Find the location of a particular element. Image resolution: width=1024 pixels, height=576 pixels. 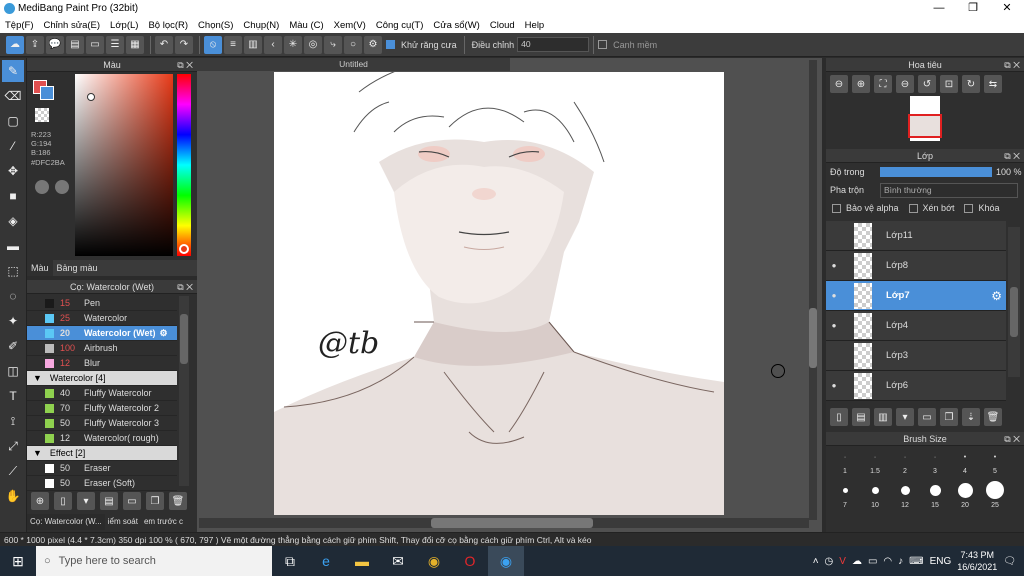

edge-icon: e is located at coordinates (326, 561).